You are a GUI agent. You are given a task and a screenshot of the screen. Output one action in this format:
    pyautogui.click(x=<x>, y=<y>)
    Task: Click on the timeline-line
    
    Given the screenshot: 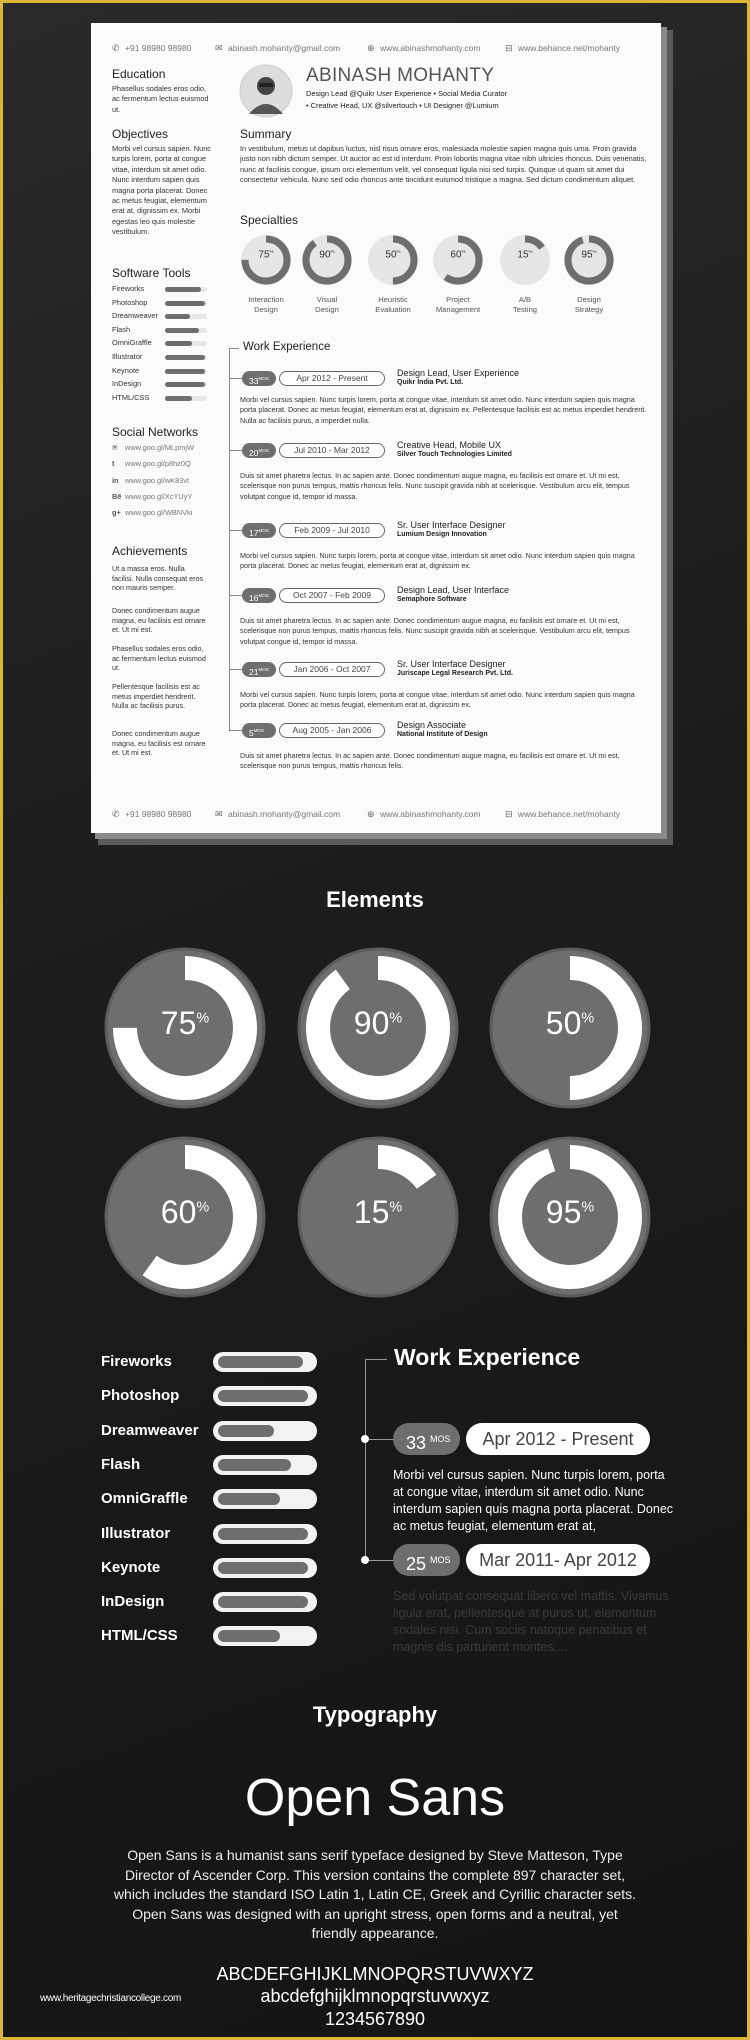 What is the action you would take?
    pyautogui.click(x=365, y=1459)
    